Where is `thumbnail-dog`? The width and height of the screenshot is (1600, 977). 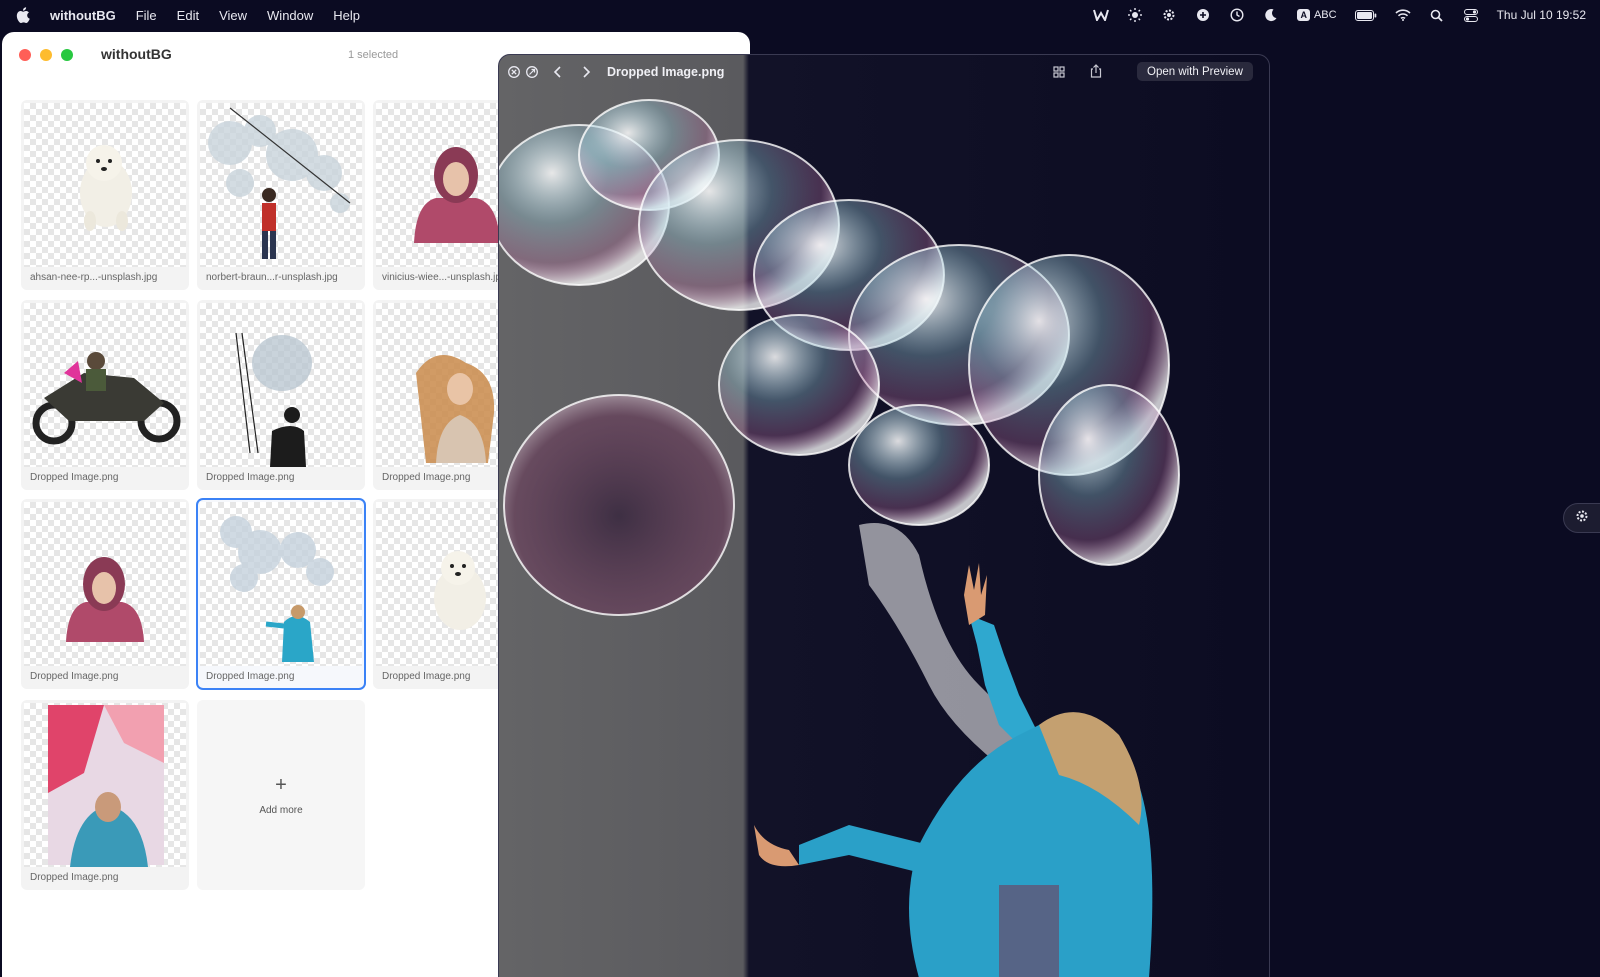
thumbnail-dog is located at coordinates (105, 185).